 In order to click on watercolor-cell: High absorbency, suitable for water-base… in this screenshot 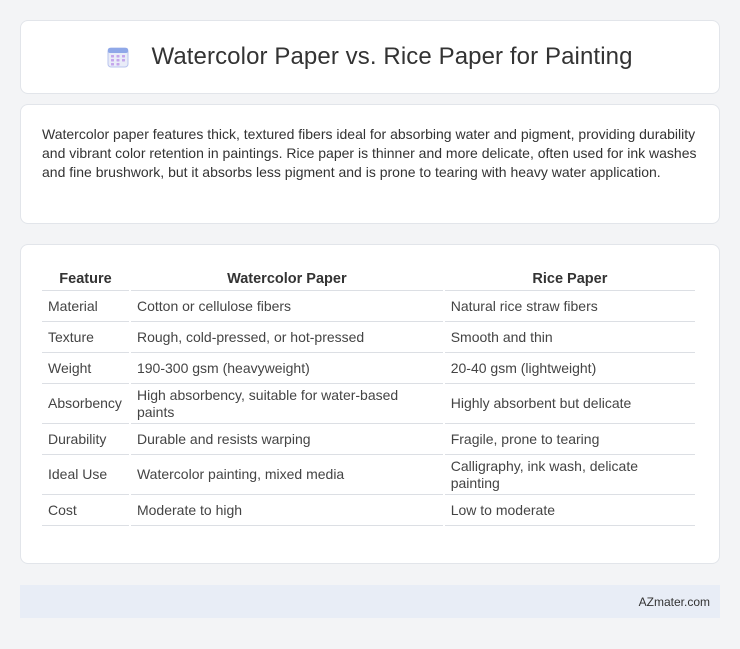, I will do `click(286, 404)`.